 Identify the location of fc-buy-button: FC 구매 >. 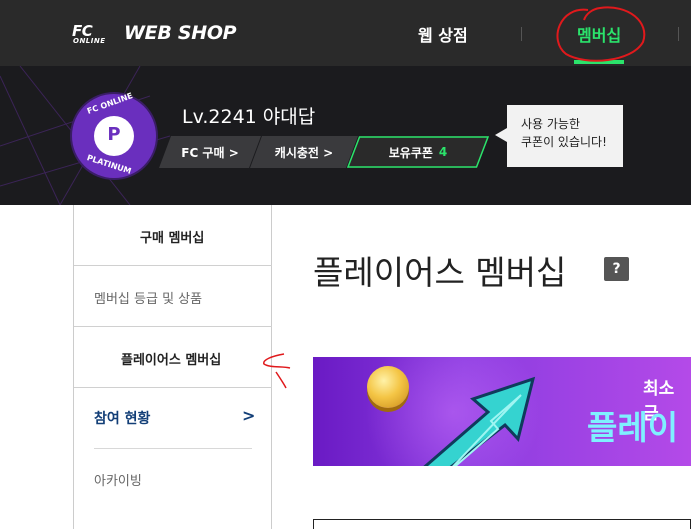
(210, 152).